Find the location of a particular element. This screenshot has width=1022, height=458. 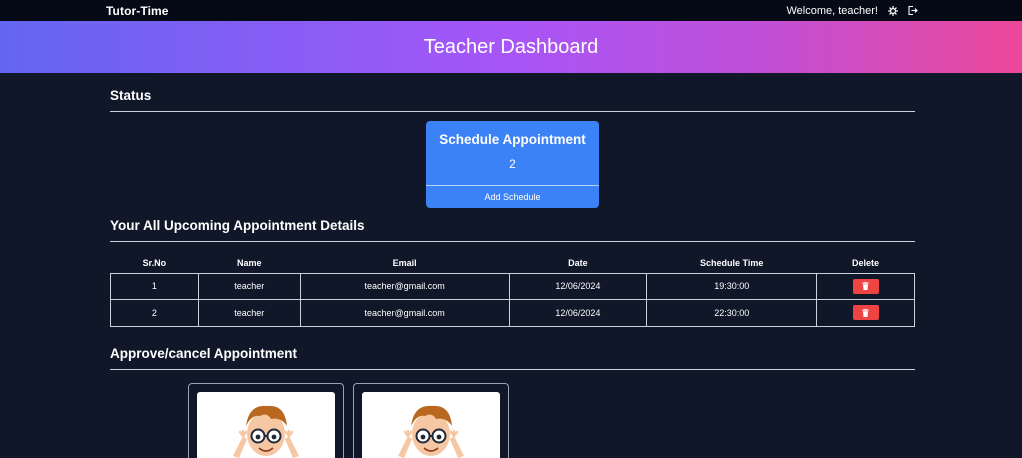

approve-heading: Approve/cancel Appointment is located at coordinates (204, 353).